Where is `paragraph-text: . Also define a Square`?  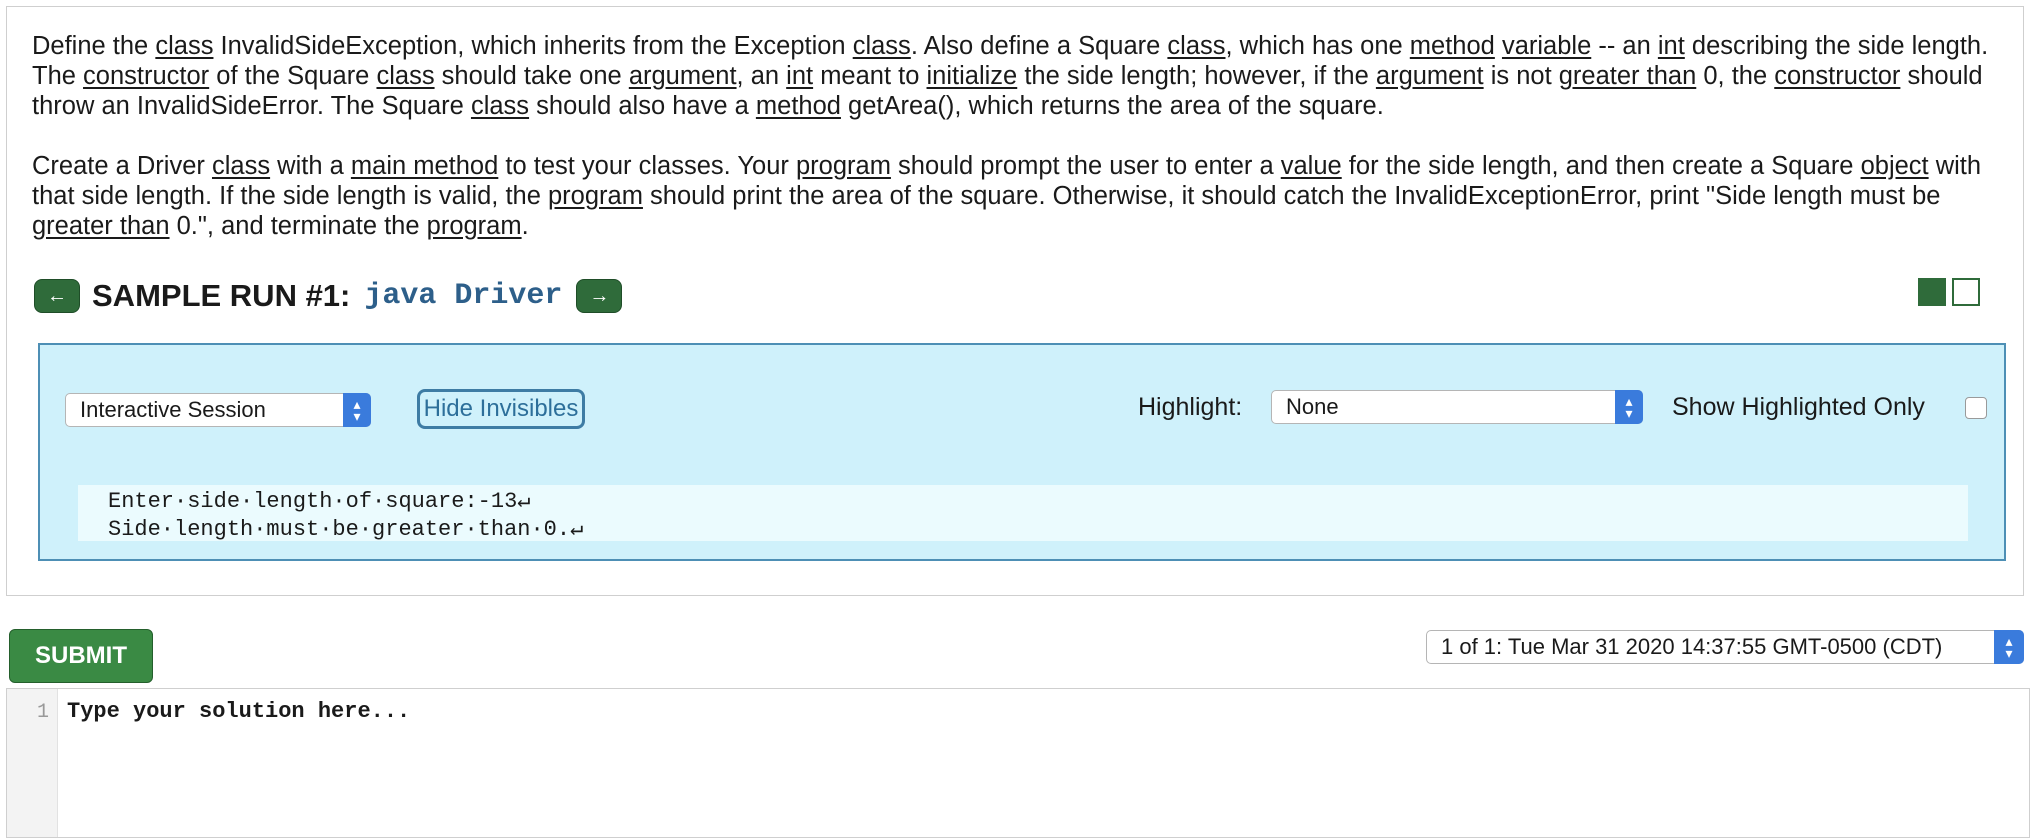
paragraph-text: . Also define a Square is located at coordinates (1039, 46).